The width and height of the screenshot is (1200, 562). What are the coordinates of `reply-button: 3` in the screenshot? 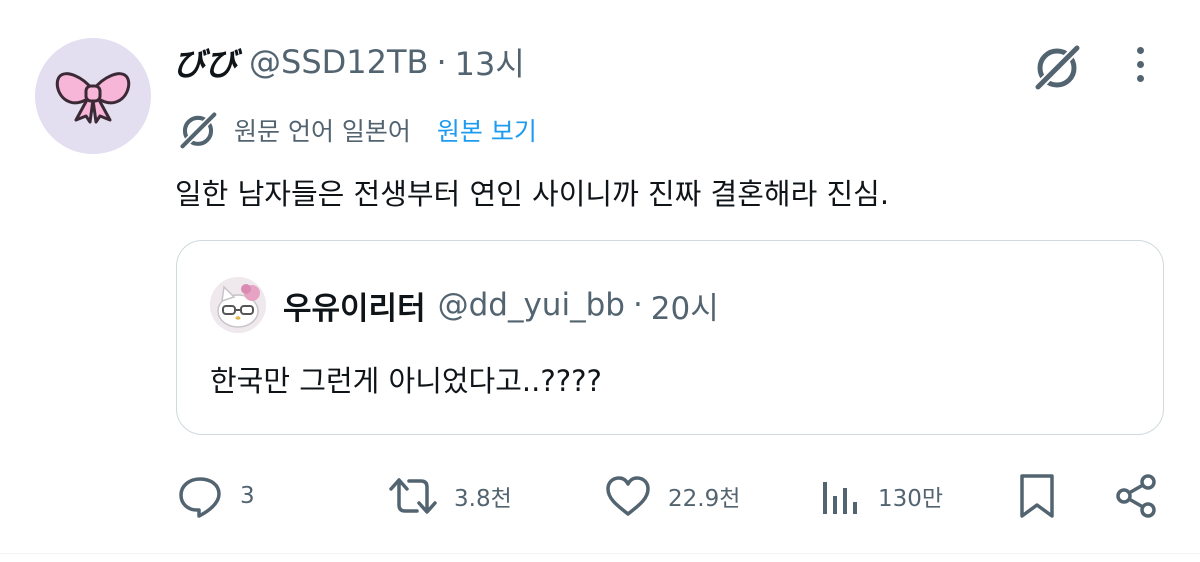 It's located at (215, 496).